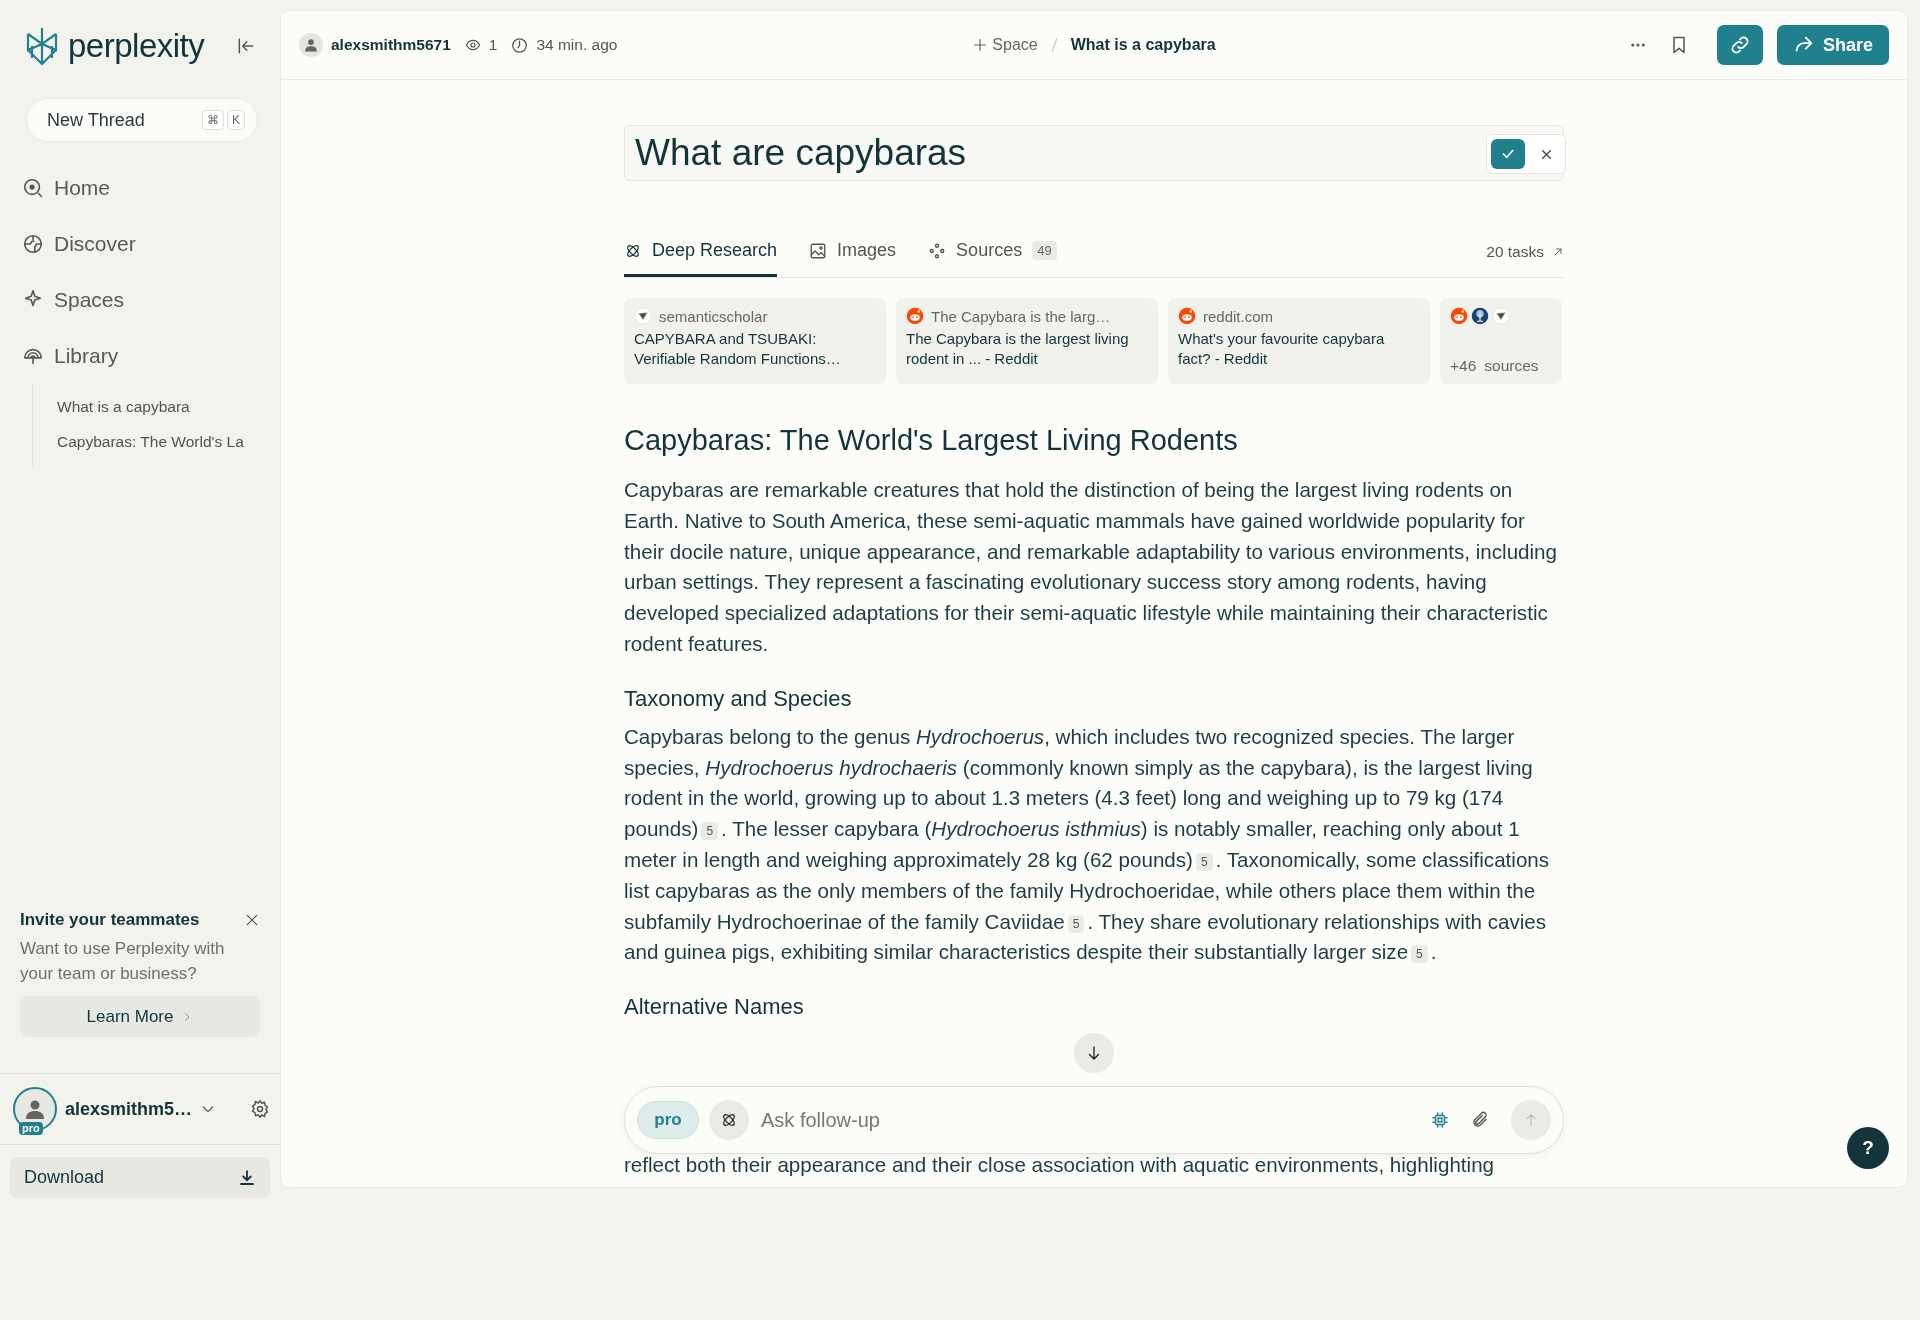 The height and width of the screenshot is (1320, 1920). I want to click on clock-icon, so click(520, 45).